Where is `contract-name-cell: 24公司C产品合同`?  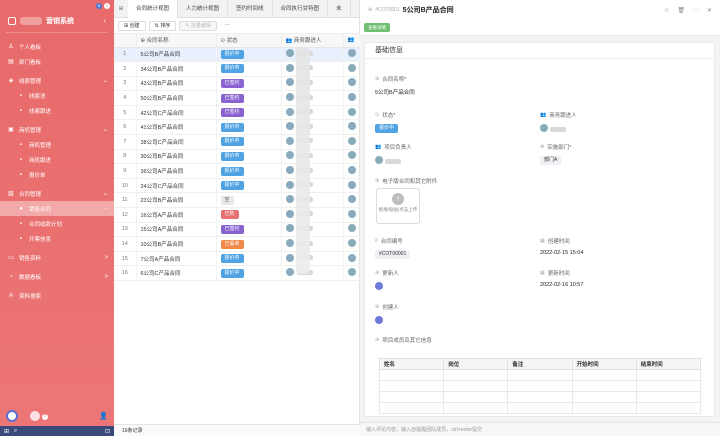
contract-name-cell: 24公司C产品合同 is located at coordinates (176, 186).